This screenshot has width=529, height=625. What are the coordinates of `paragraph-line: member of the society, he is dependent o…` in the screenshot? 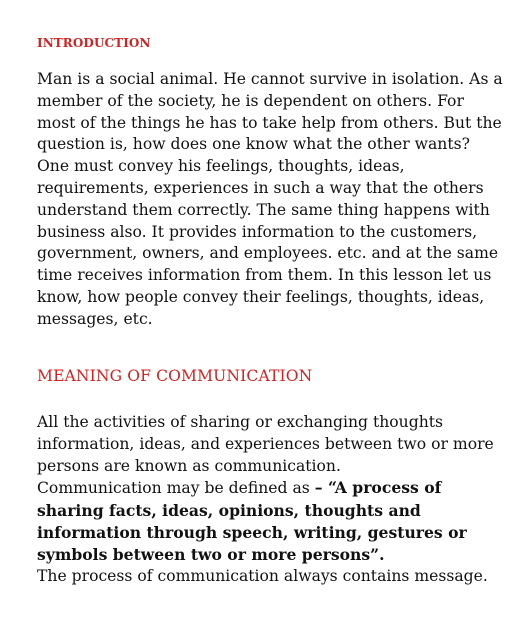 It's located at (250, 100).